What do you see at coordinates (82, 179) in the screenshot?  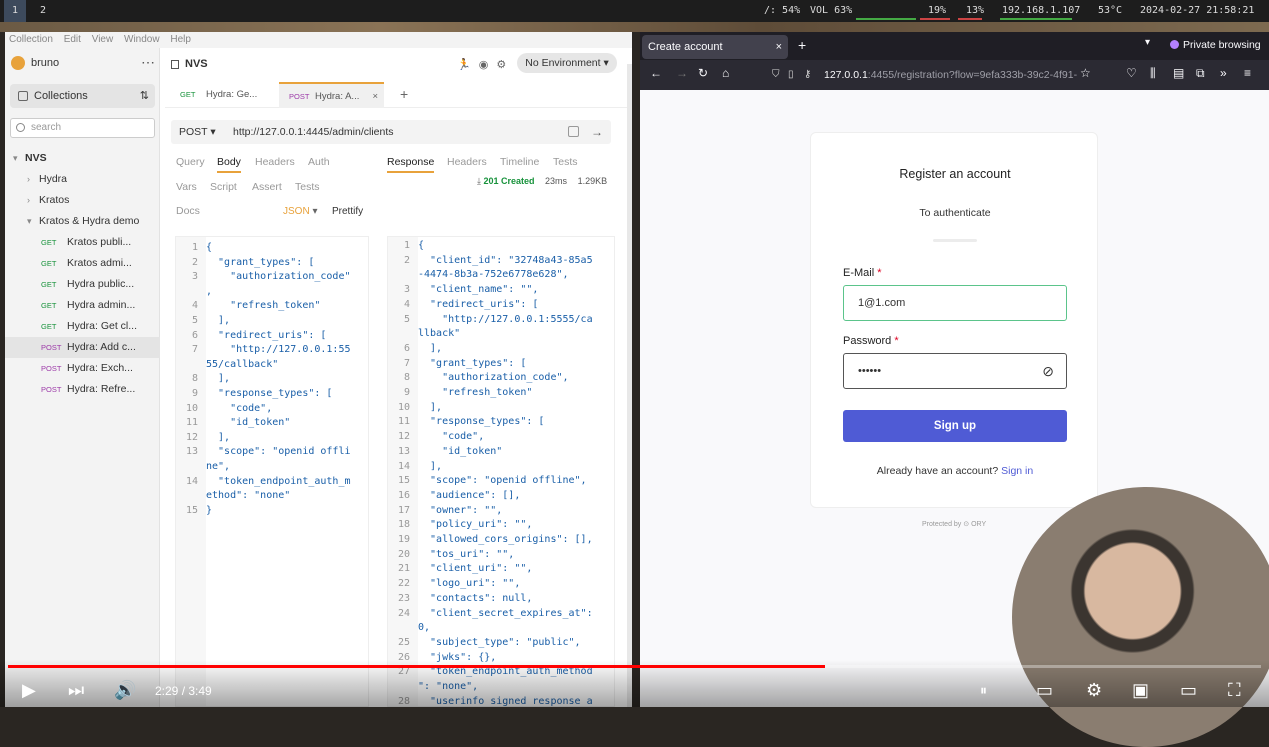 I see `sidebar-tree-item: › Hydra` at bounding box center [82, 179].